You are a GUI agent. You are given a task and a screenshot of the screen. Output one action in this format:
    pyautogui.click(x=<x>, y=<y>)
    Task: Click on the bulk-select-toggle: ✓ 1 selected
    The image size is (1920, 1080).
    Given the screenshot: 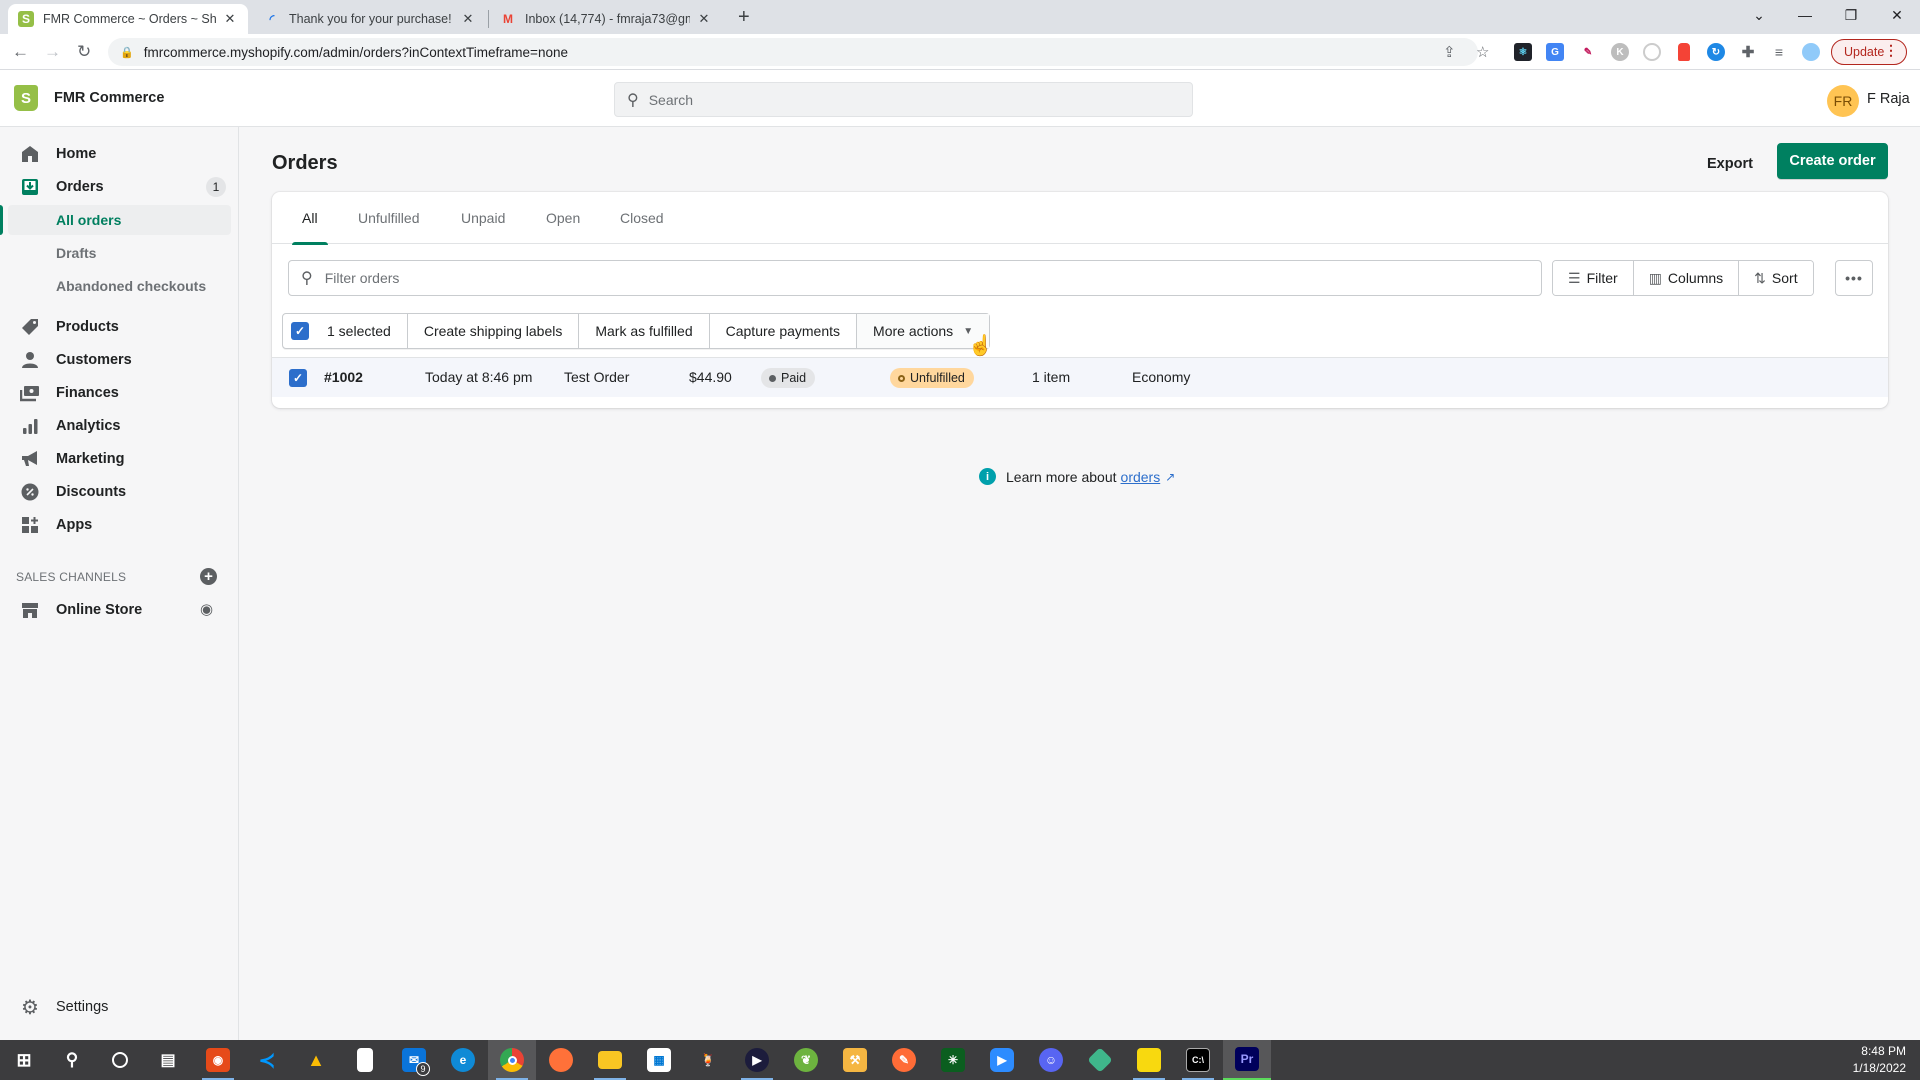 What is the action you would take?
    pyautogui.click(x=345, y=331)
    